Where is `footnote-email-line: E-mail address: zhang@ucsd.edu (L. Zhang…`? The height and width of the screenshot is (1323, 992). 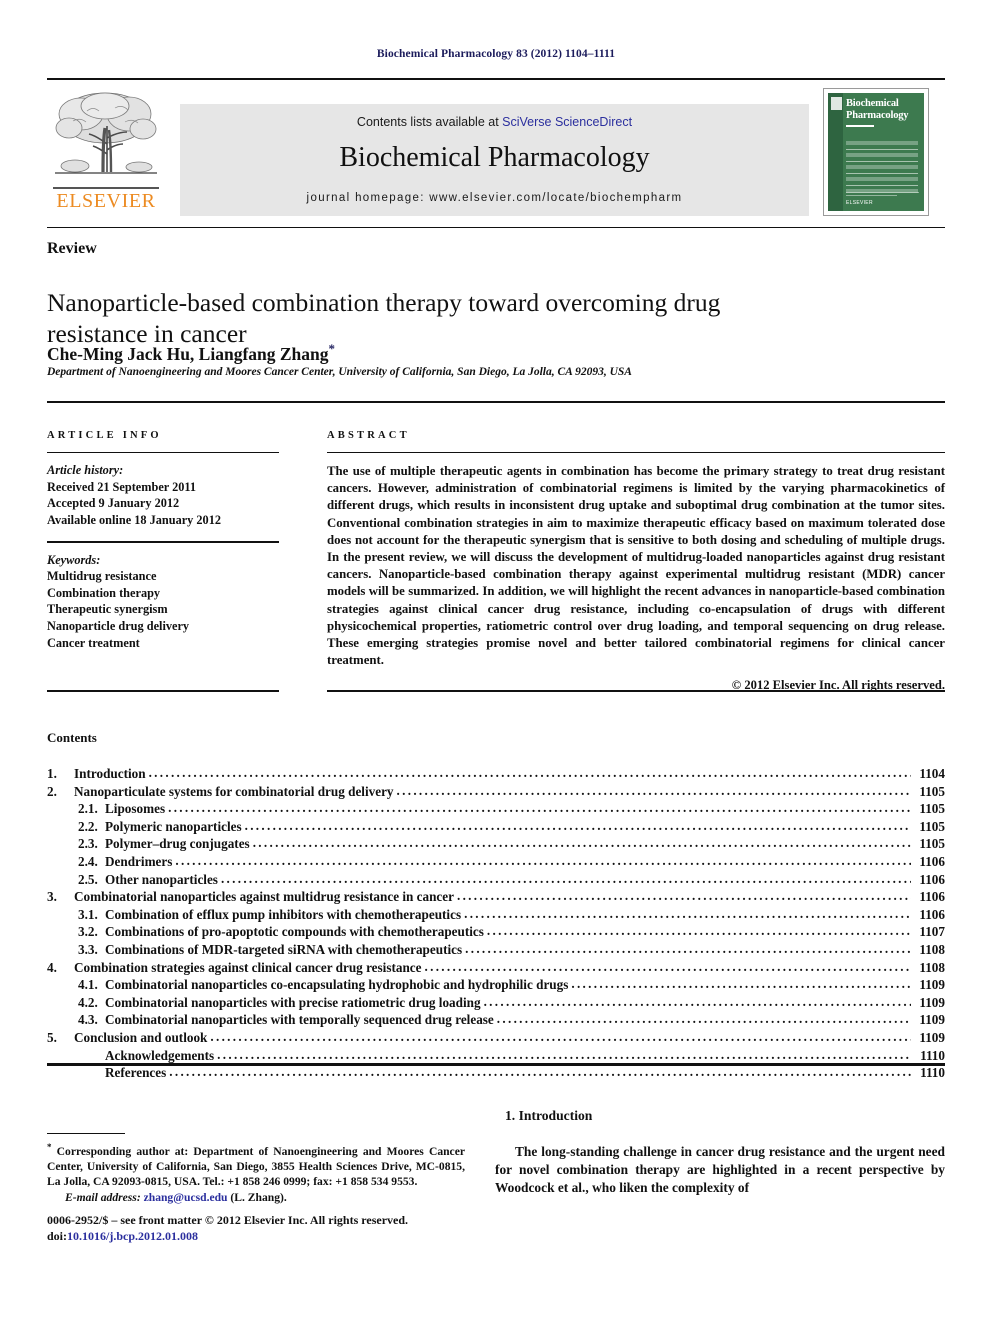 footnote-email-line: E-mail address: zhang@ucsd.edu (L. Zhang… is located at coordinates (256, 1197).